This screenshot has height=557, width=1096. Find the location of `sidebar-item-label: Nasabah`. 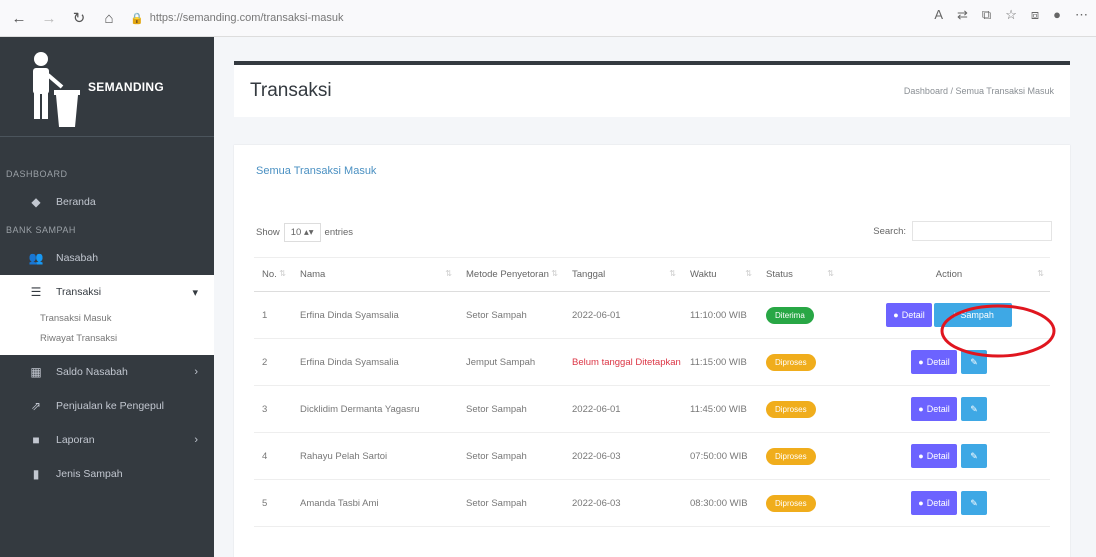

sidebar-item-label: Nasabah is located at coordinates (77, 258).